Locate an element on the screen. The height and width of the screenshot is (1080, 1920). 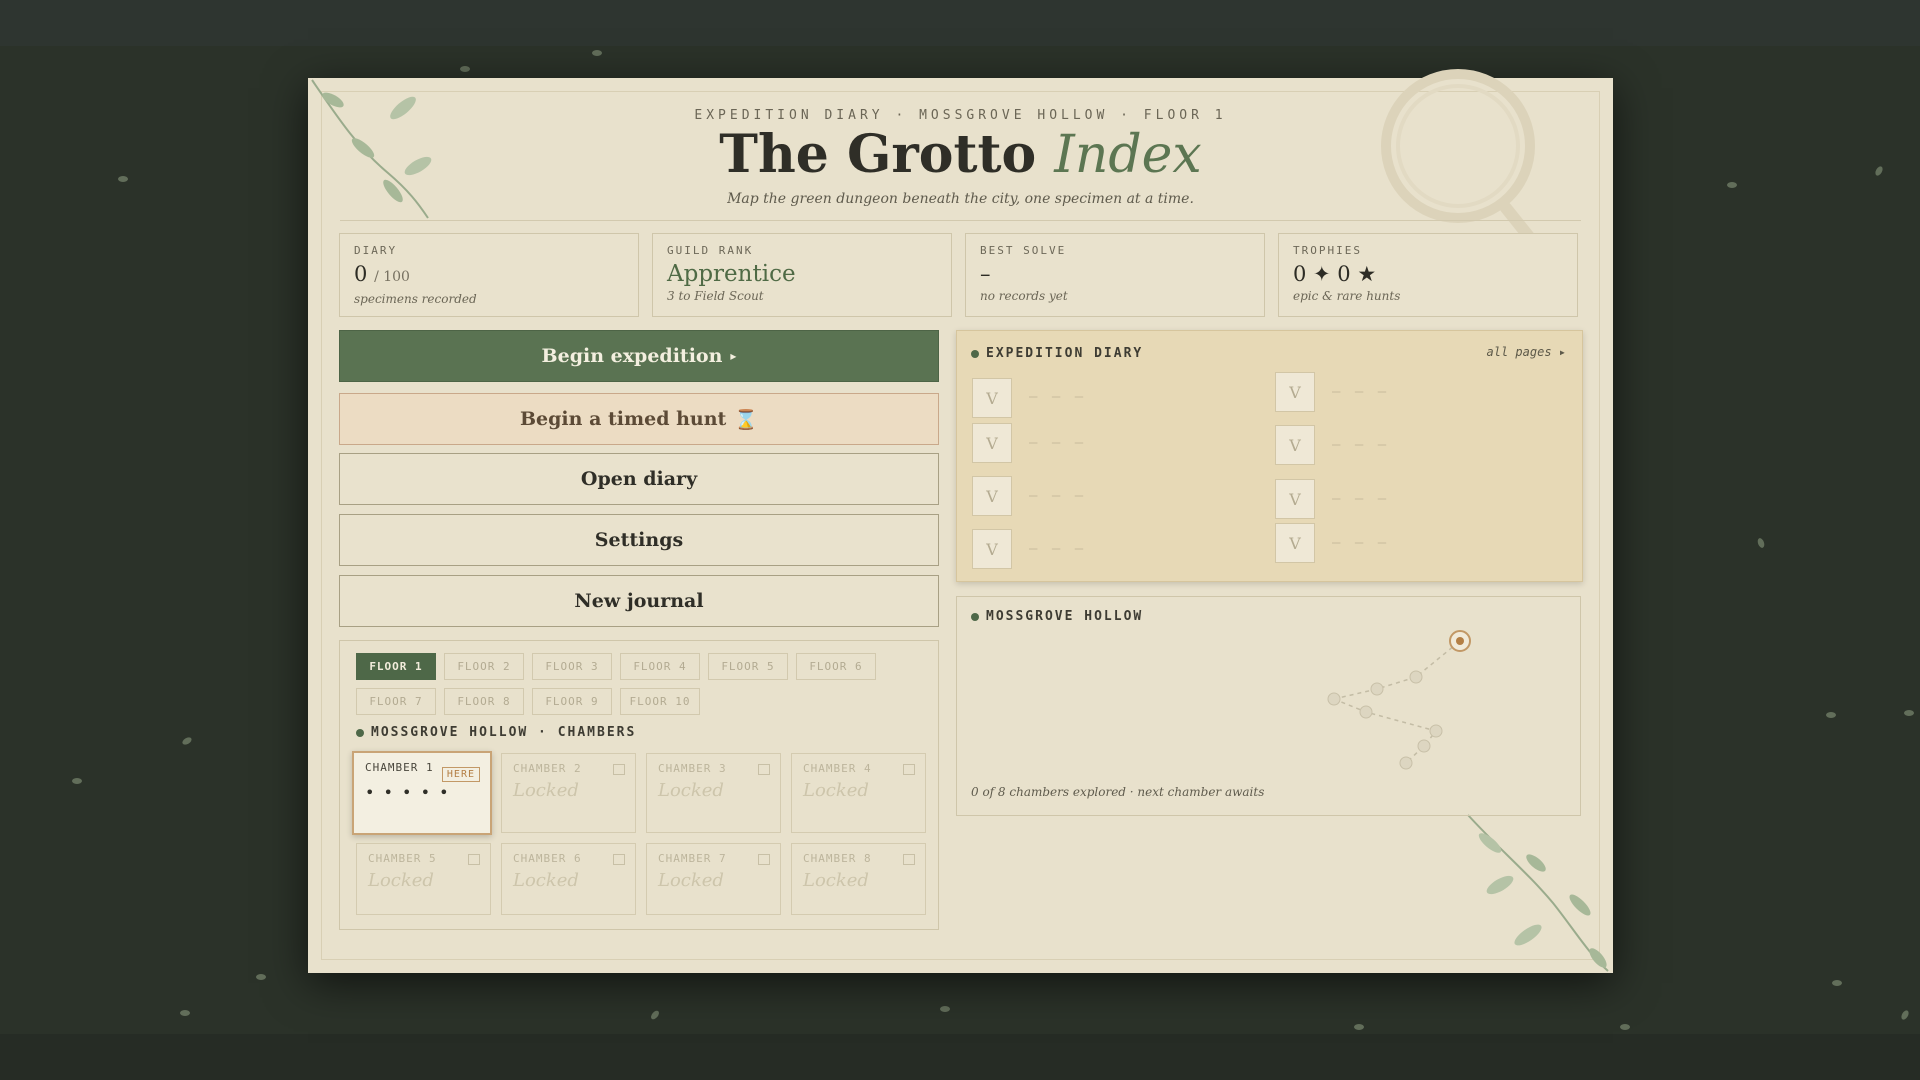
settings-button: Settings is located at coordinates (639, 540).